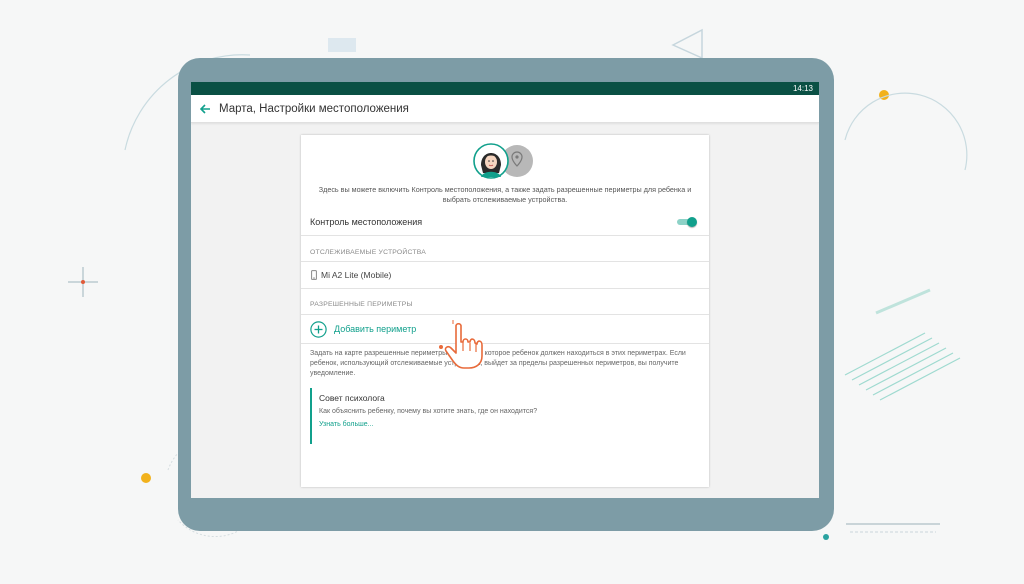 This screenshot has width=1024, height=584. What do you see at coordinates (505, 88) in the screenshot?
I see `status-bar: 14:13` at bounding box center [505, 88].